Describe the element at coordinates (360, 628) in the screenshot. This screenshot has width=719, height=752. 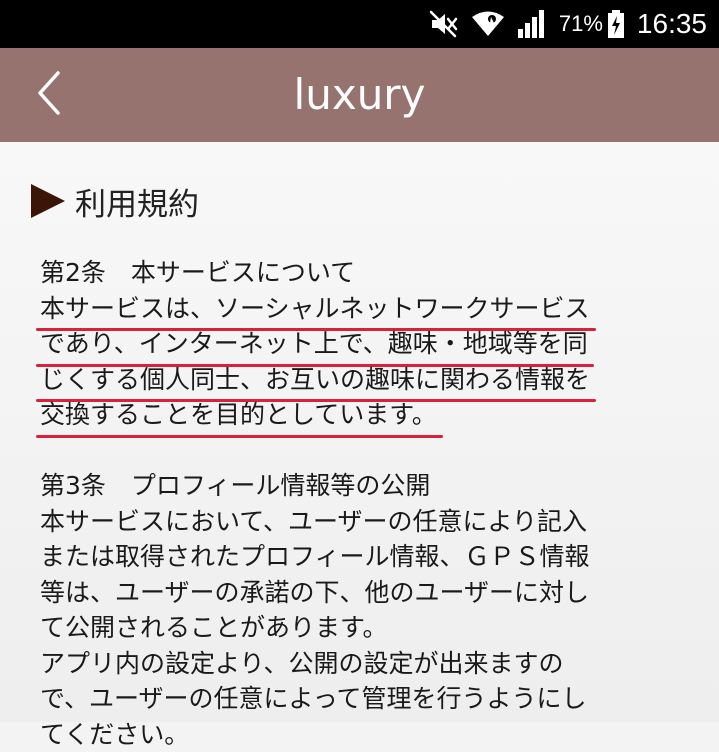
I see `article-3-line-4: て公開されることがあります。` at that location.